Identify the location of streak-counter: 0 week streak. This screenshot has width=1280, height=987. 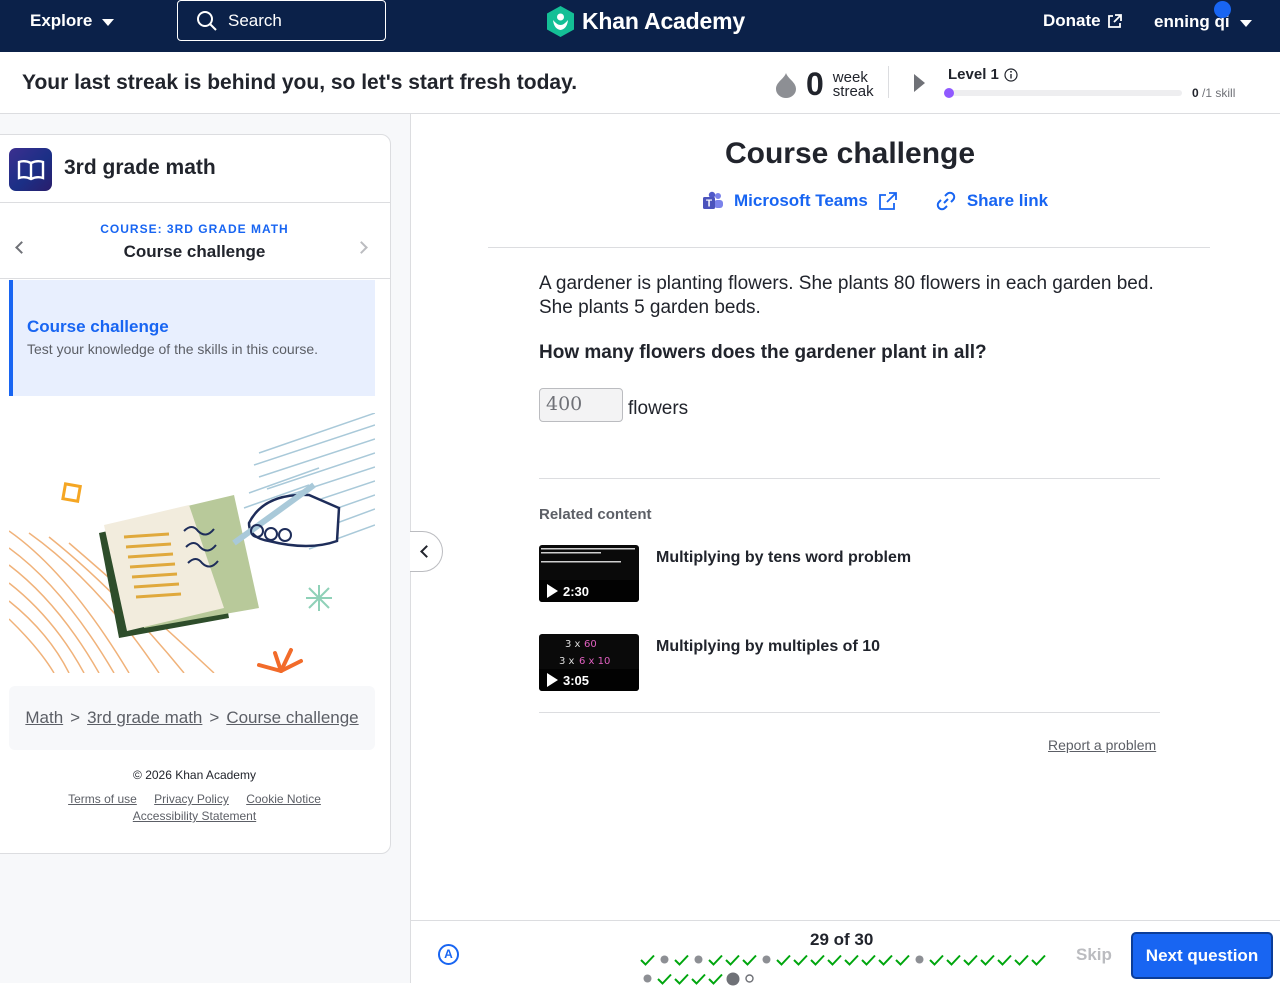
(824, 84).